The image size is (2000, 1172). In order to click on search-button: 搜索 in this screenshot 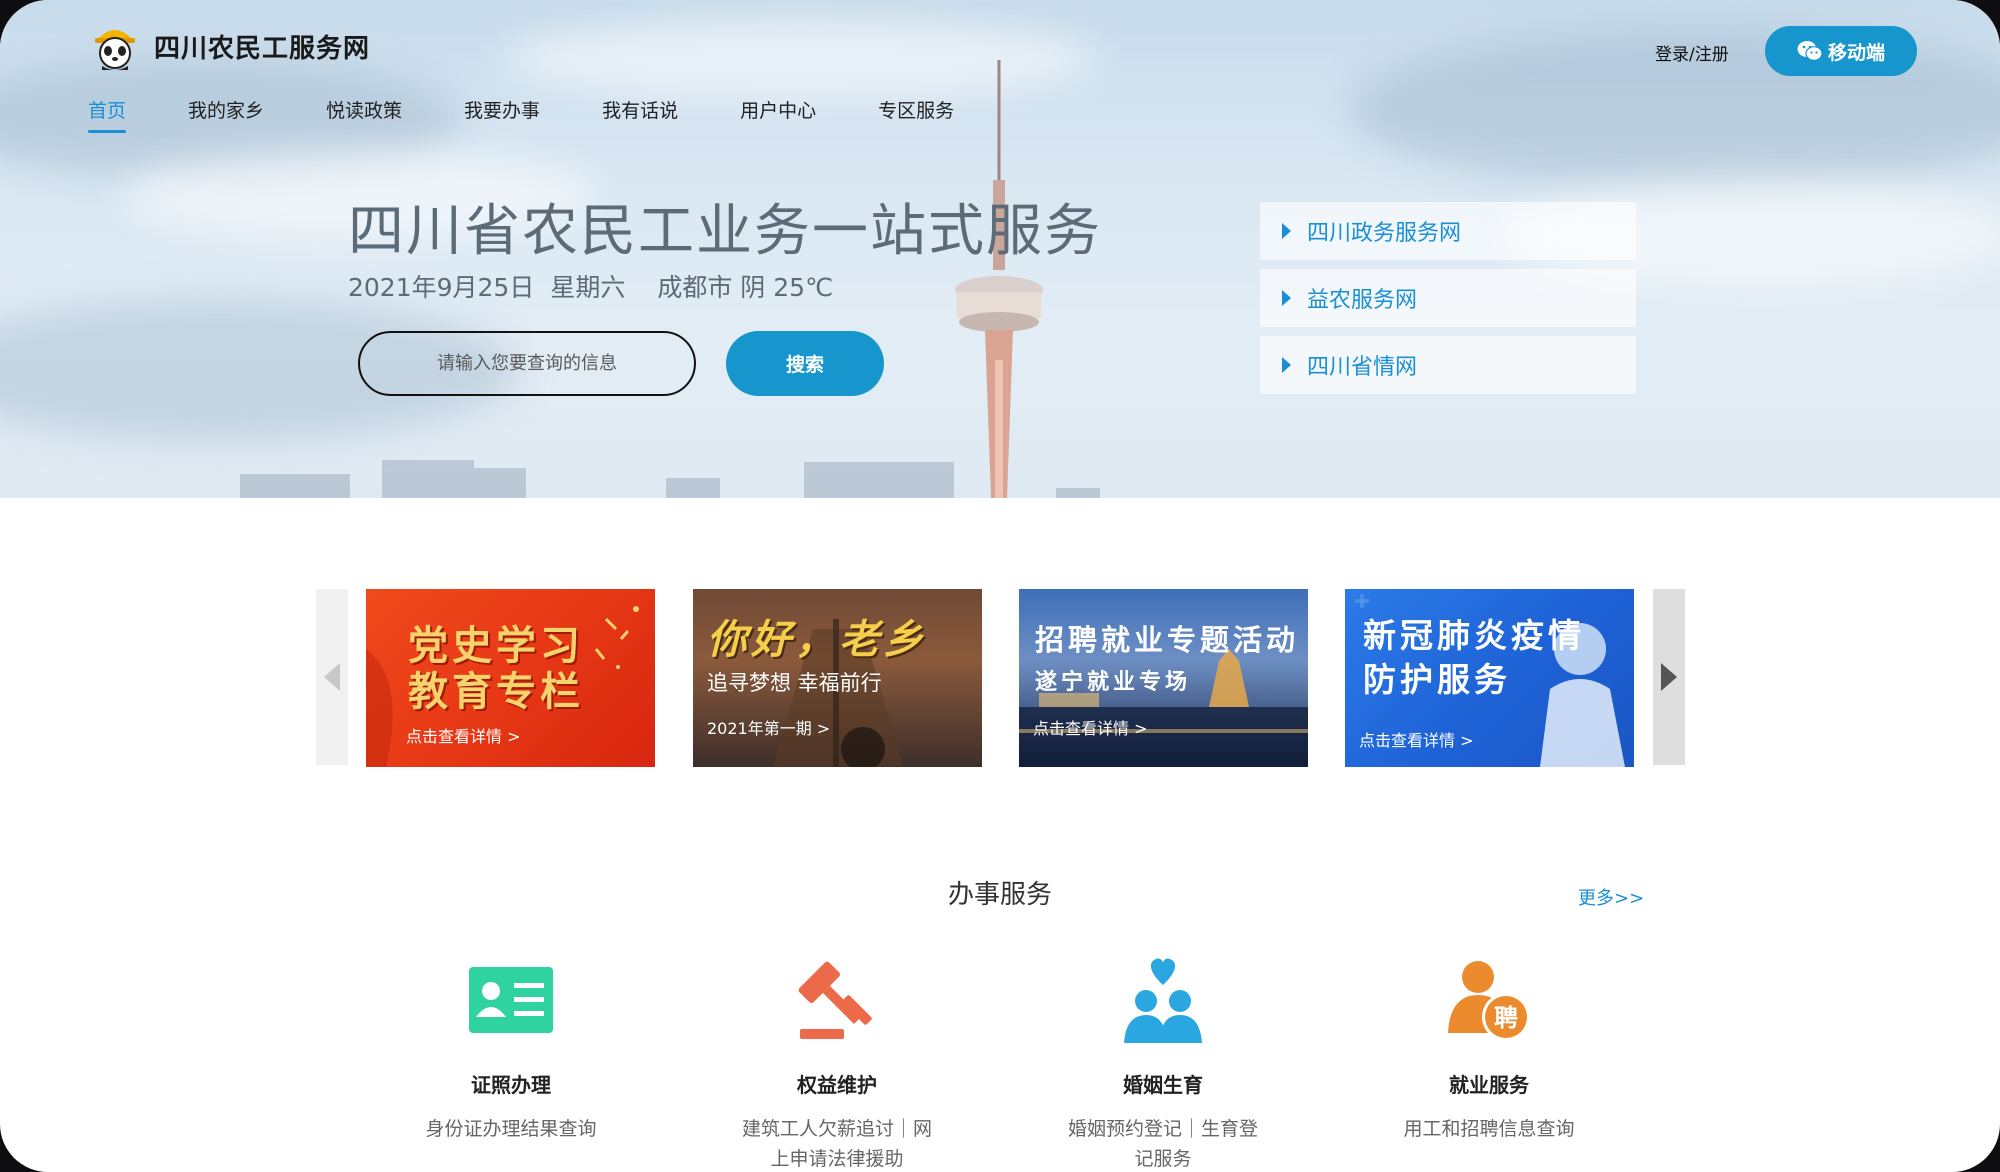, I will do `click(805, 363)`.